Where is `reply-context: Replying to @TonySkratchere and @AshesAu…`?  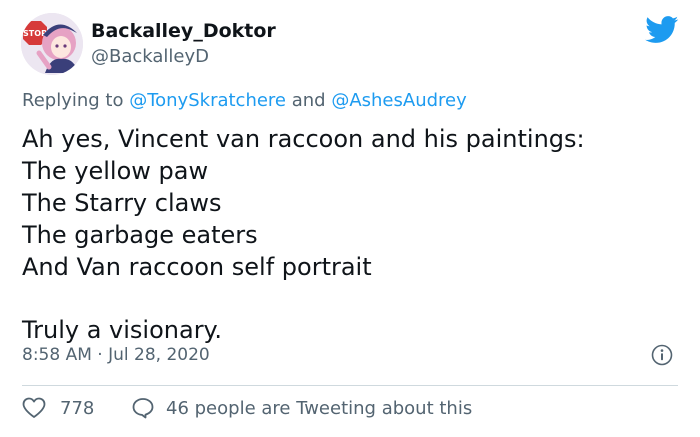
reply-context: Replying to @TonySkratchere and @AshesAu… is located at coordinates (244, 100).